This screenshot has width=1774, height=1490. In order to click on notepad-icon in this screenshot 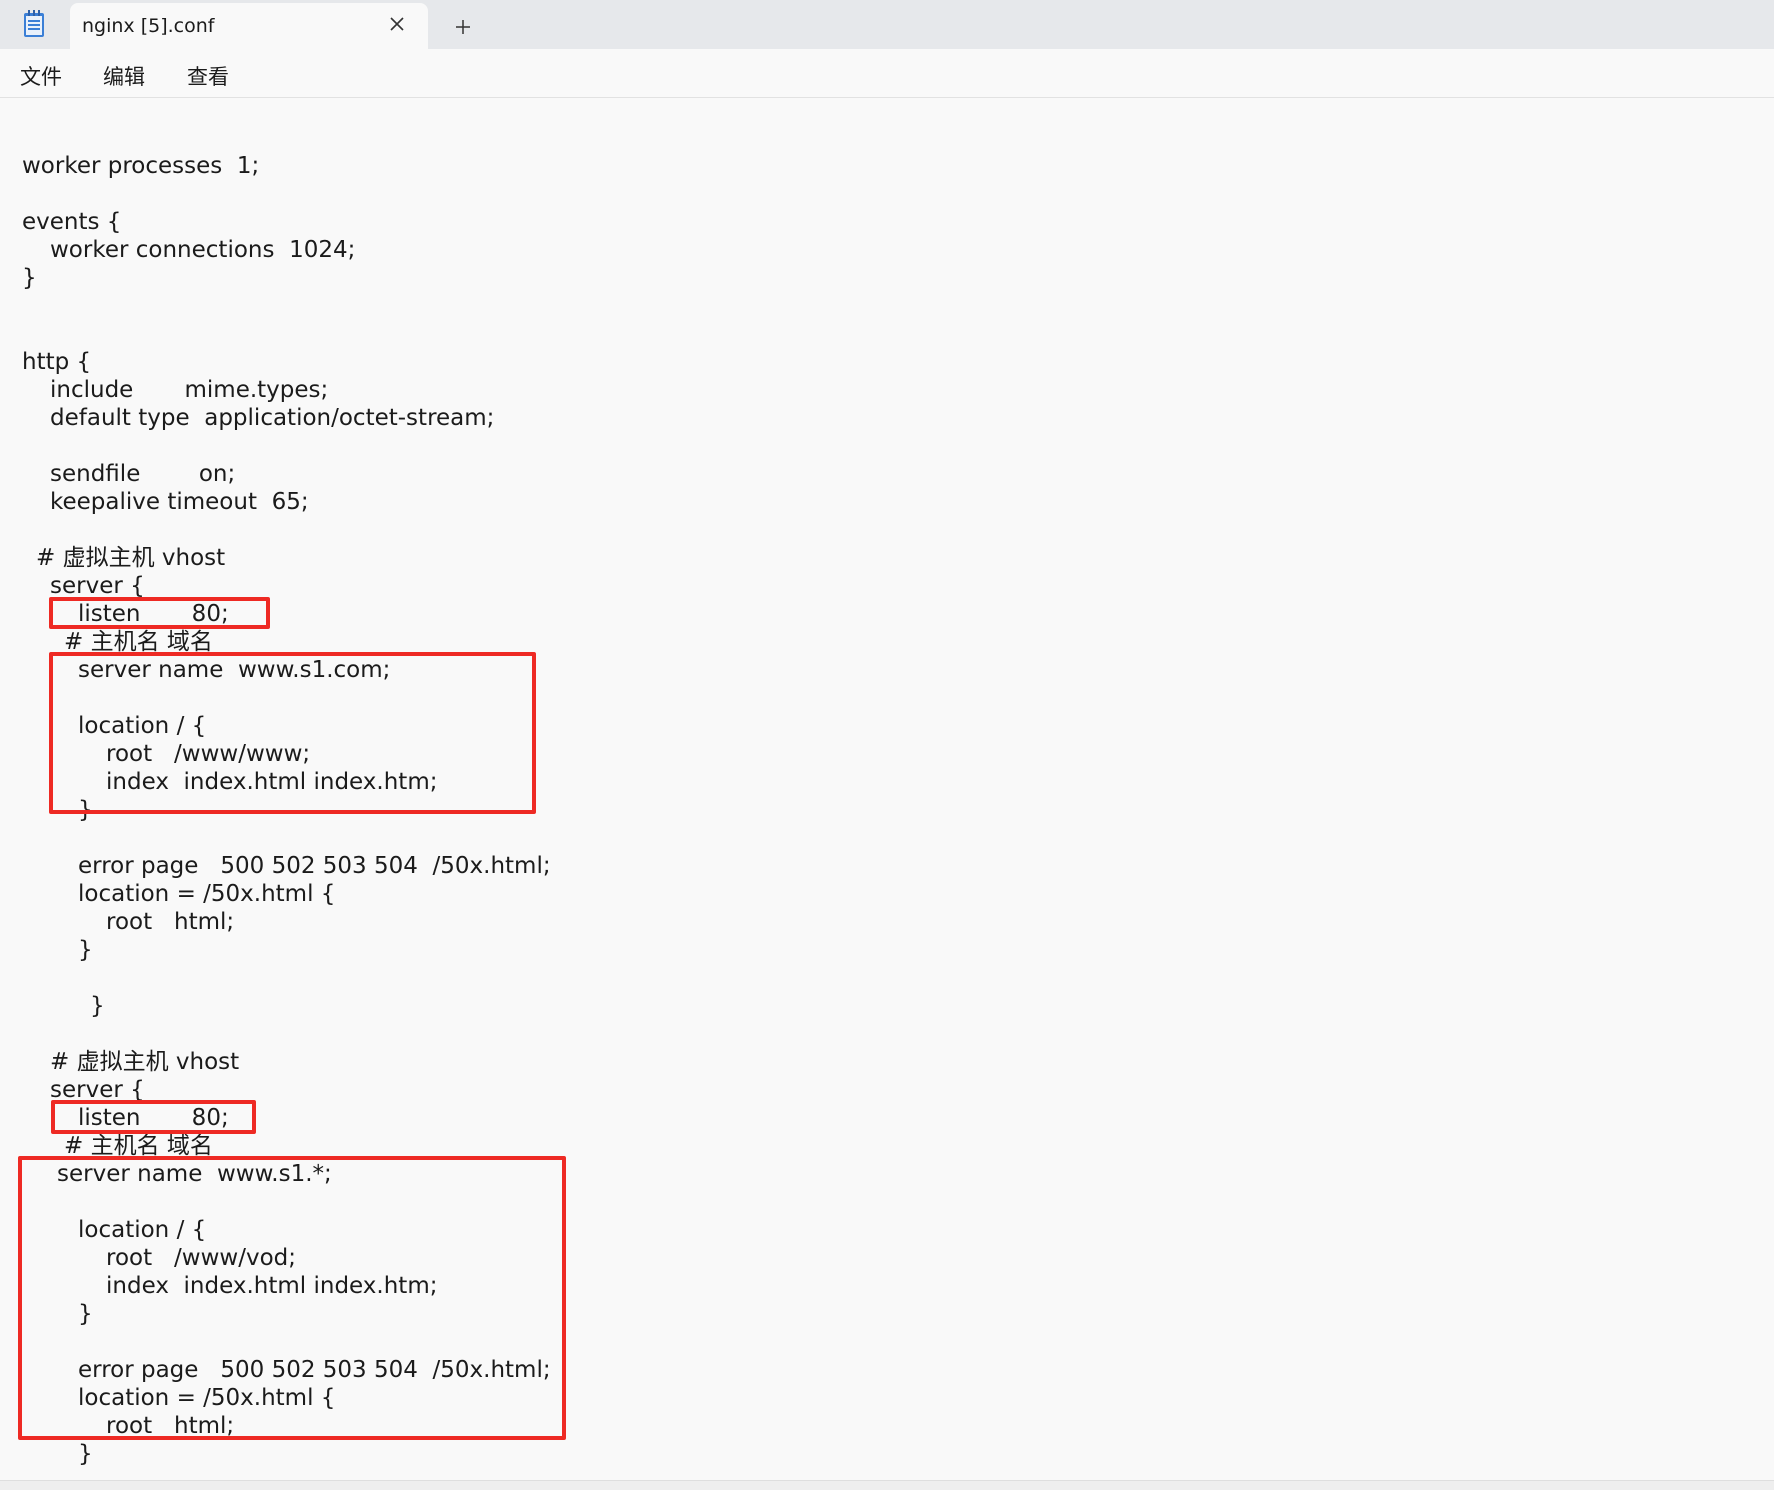, I will do `click(34, 24)`.